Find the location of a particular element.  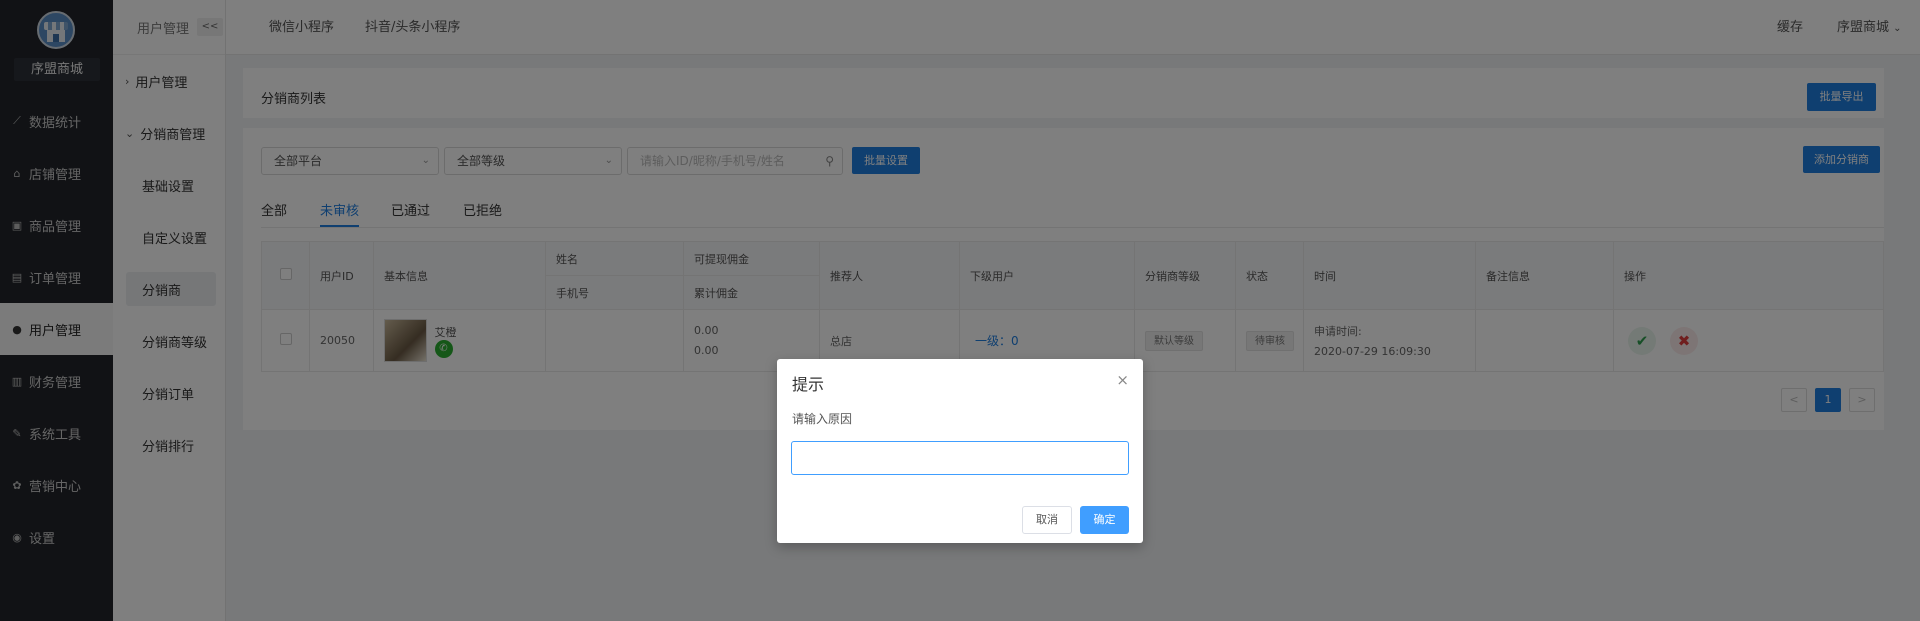

cancel-button: 取消 is located at coordinates (1047, 520).